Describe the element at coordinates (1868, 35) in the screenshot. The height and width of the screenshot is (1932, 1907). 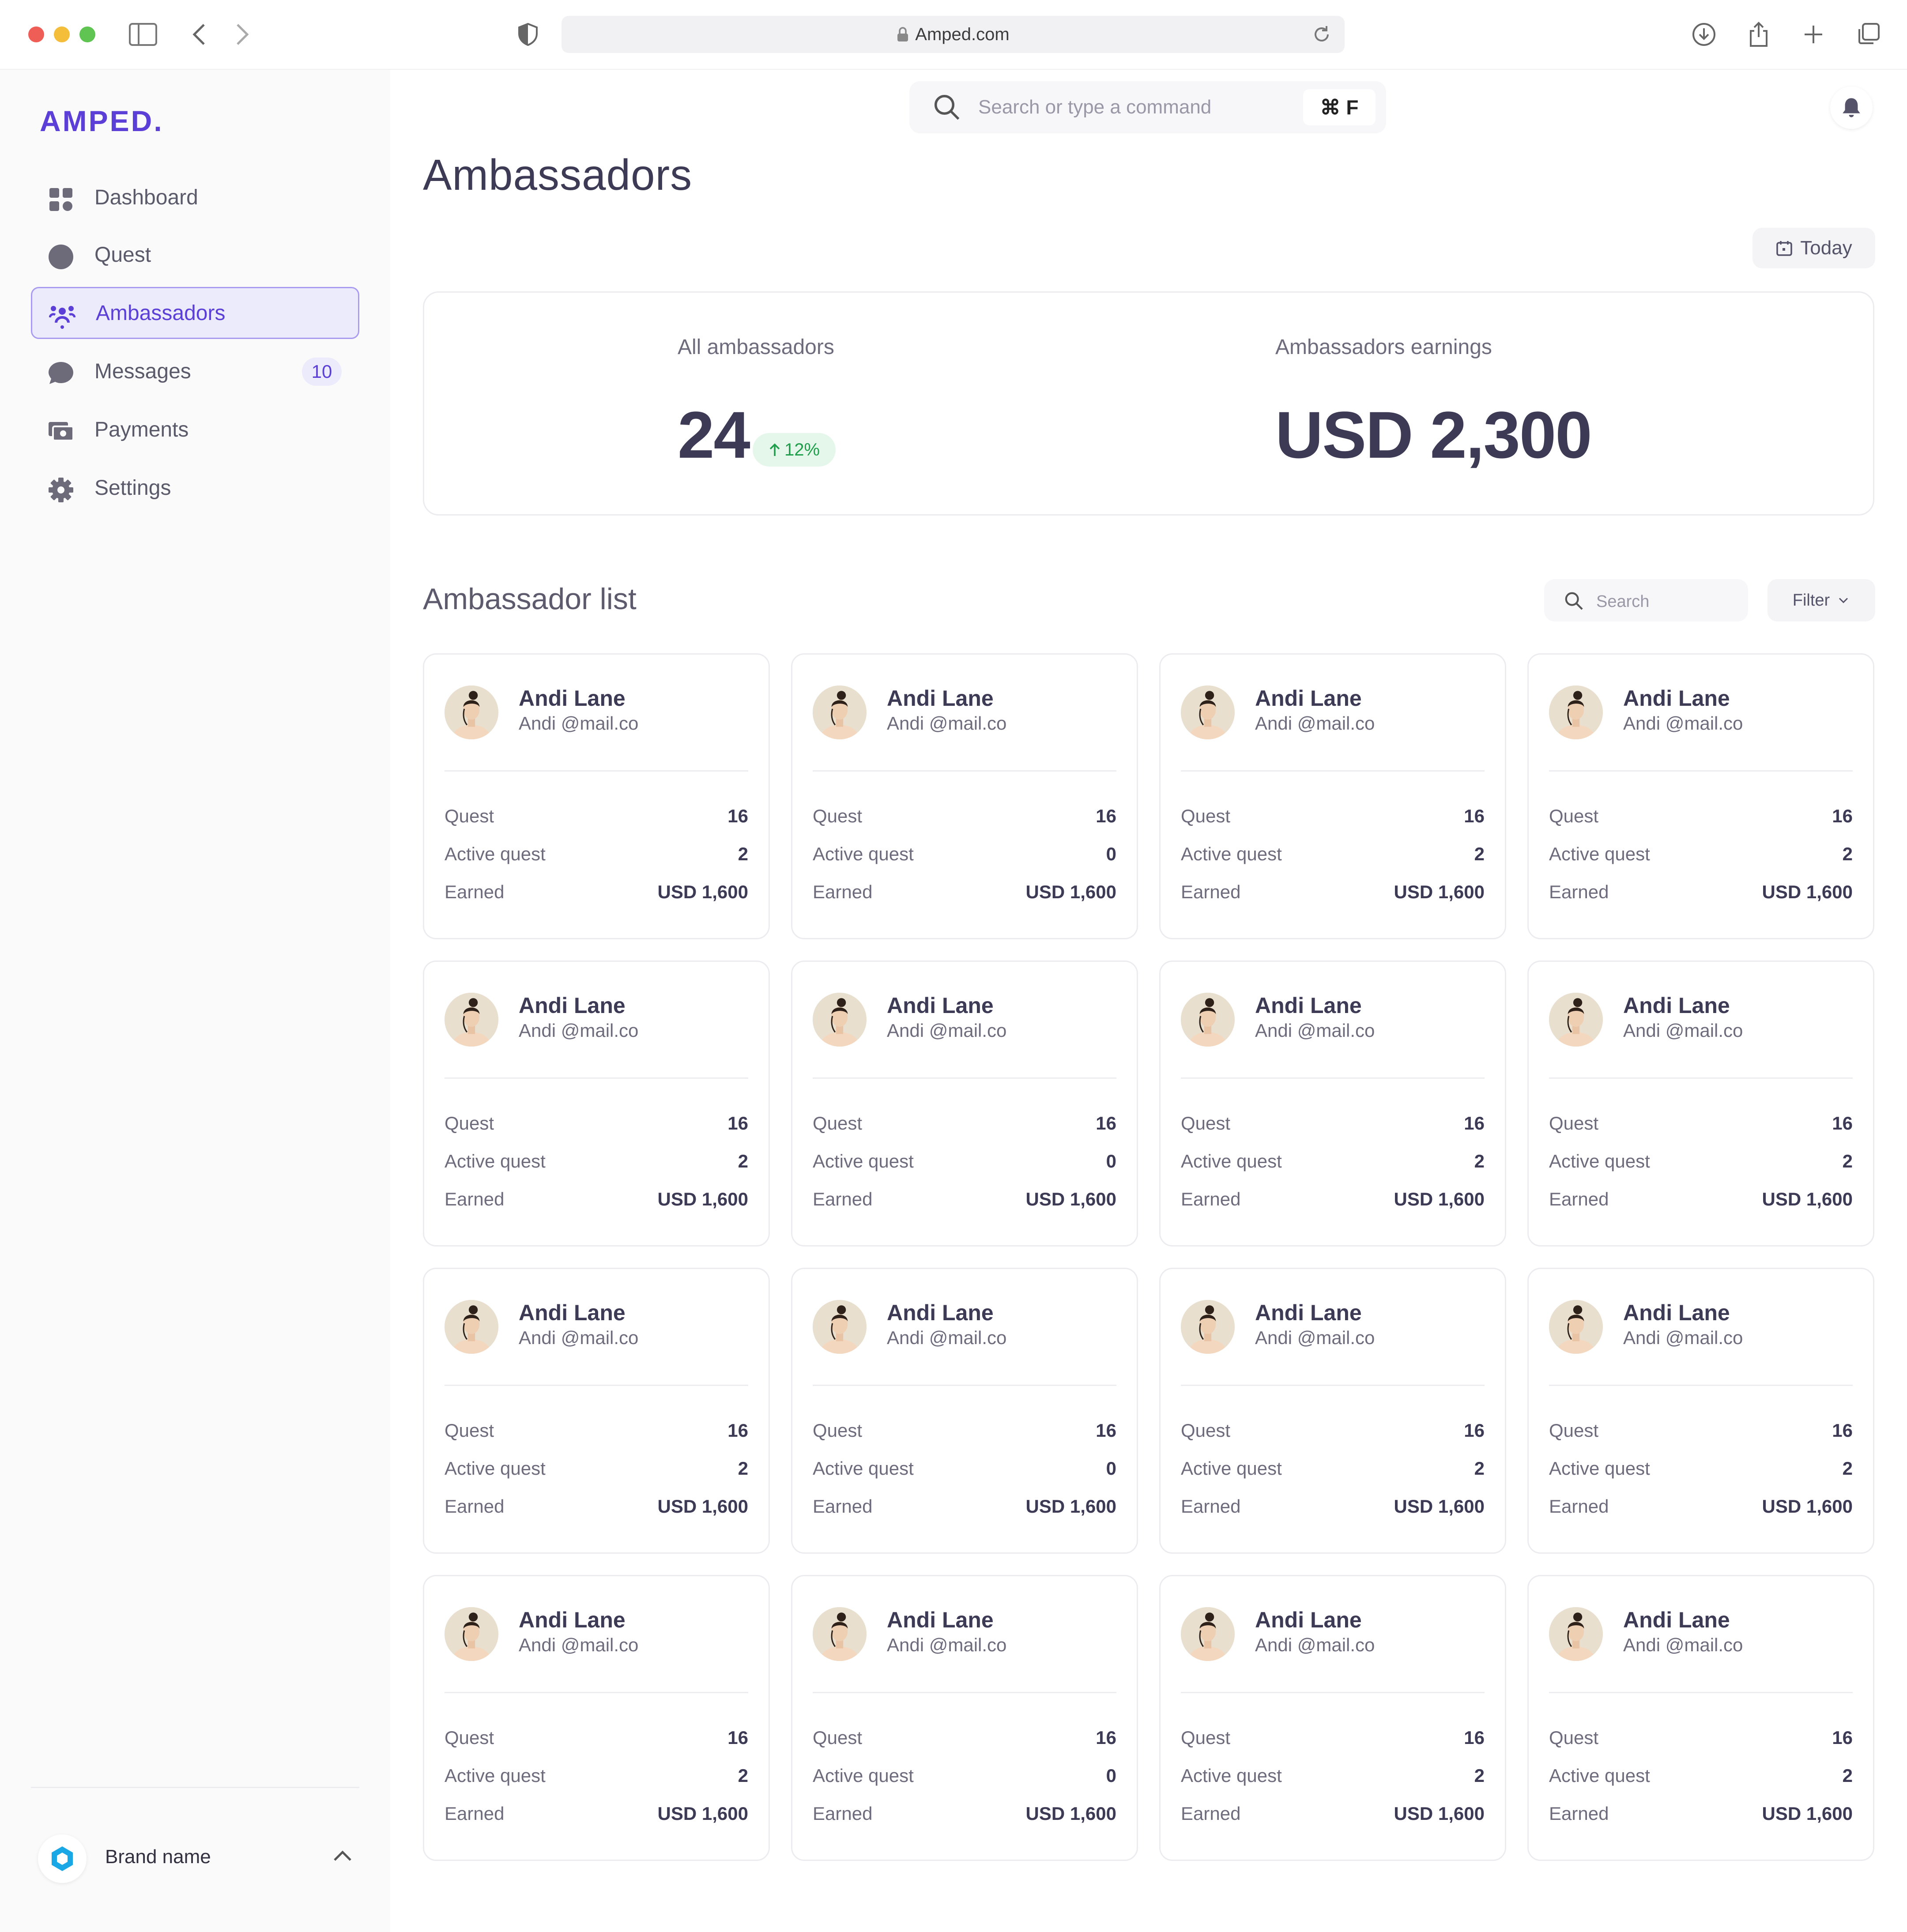
I see `tab-overview-icon` at that location.